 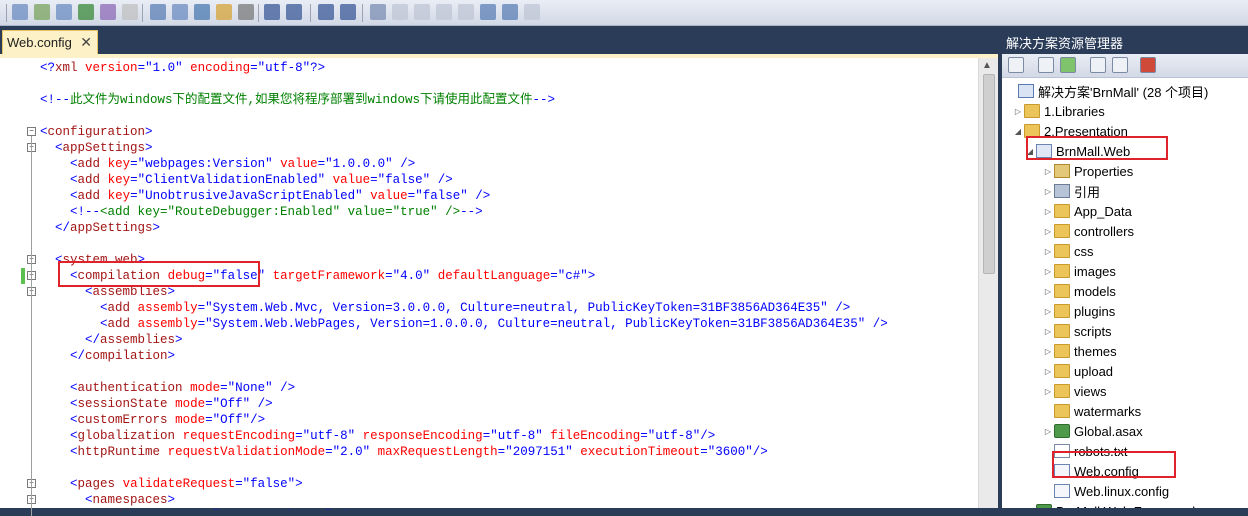 I want to click on code-line: </compilation>, so click(x=508, y=356).